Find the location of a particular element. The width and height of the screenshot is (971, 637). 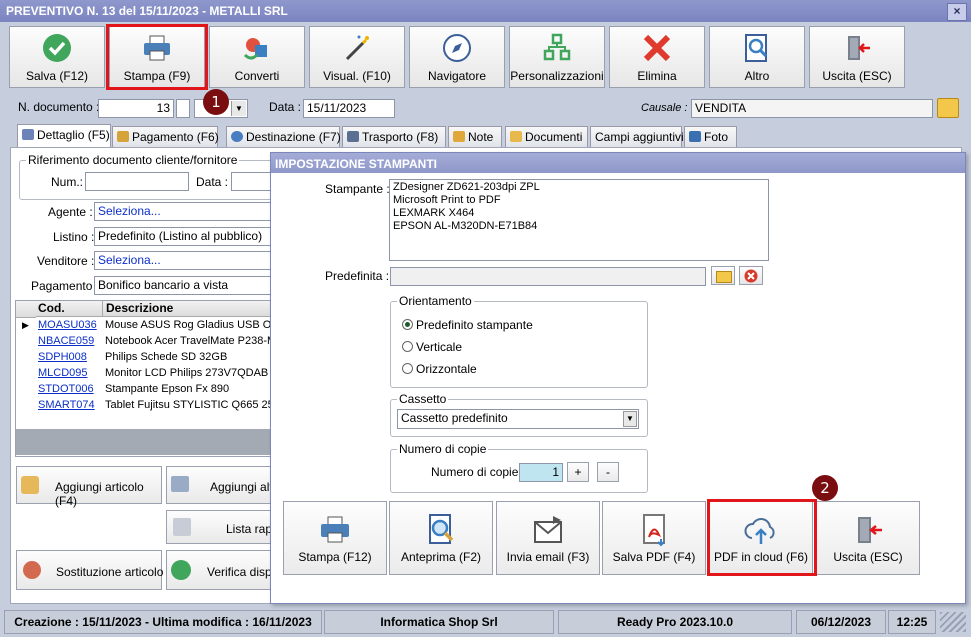

table-row: MLCD095 Monitor LCD Philips 273V7QDAB 27 is located at coordinates (150, 374).